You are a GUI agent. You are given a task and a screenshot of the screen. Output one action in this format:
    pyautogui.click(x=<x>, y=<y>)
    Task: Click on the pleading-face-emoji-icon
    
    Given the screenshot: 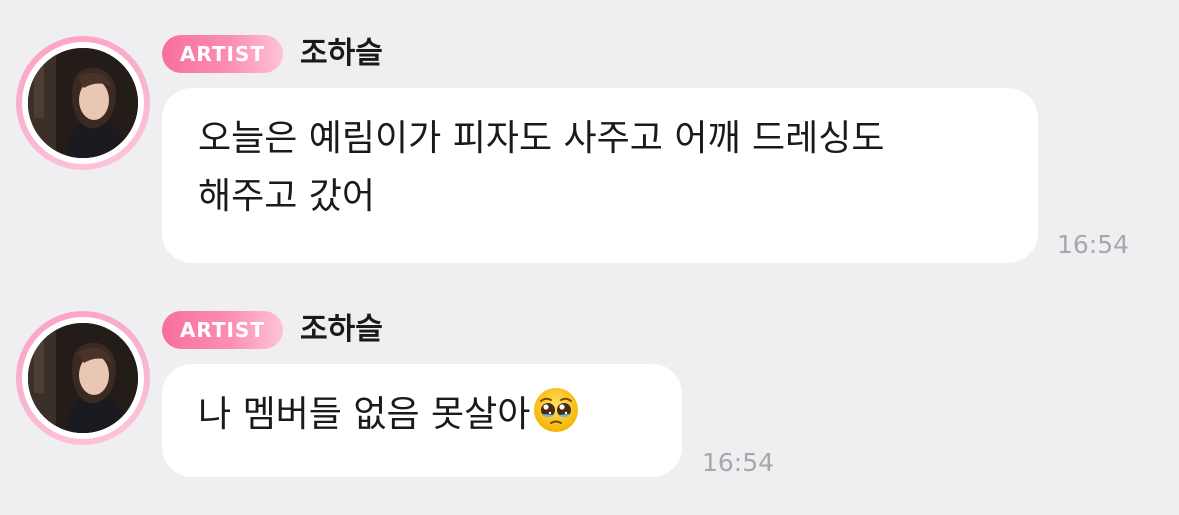 What is the action you would take?
    pyautogui.click(x=556, y=410)
    